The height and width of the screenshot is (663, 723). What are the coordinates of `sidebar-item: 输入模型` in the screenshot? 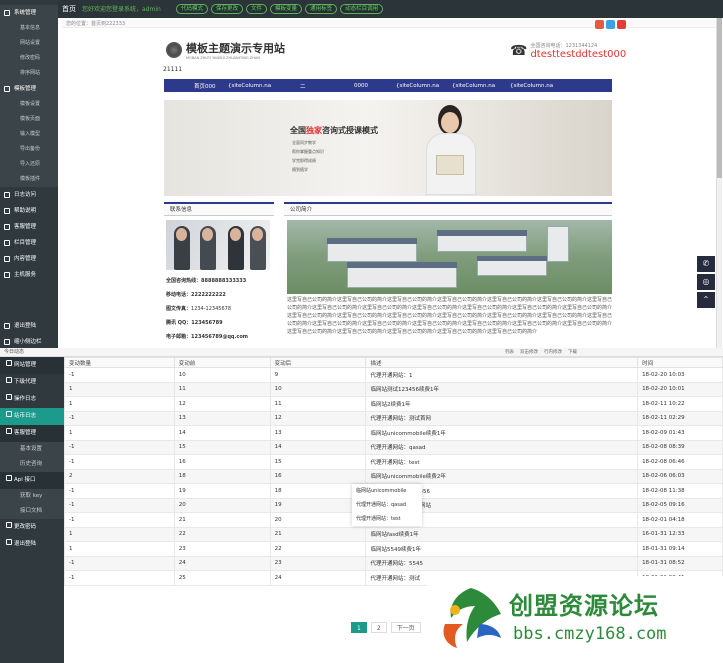 It's located at (29, 134).